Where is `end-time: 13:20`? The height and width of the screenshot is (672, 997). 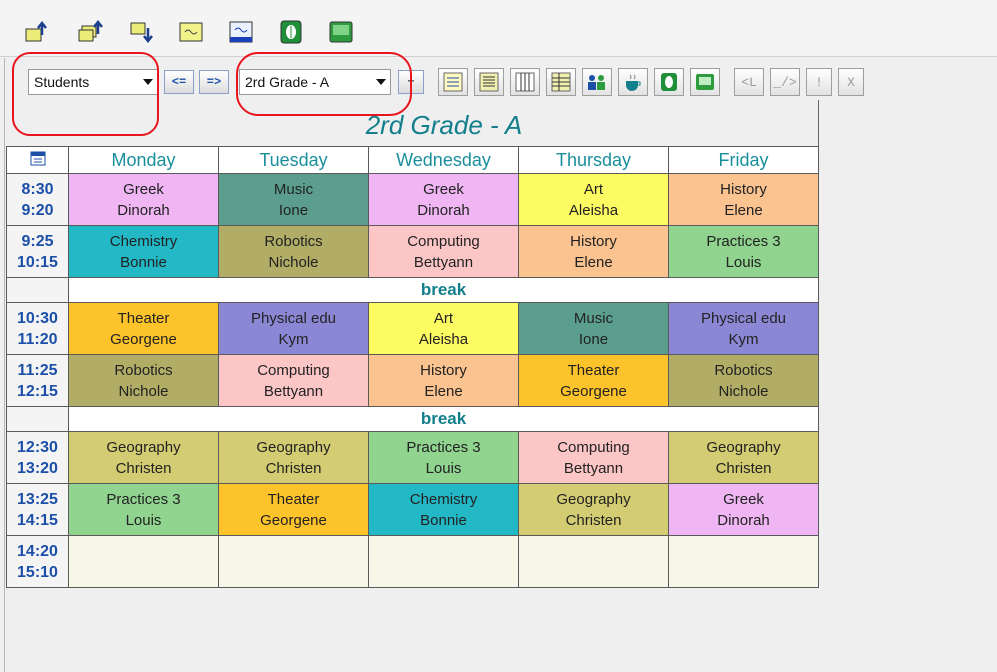 end-time: 13:20 is located at coordinates (37, 468).